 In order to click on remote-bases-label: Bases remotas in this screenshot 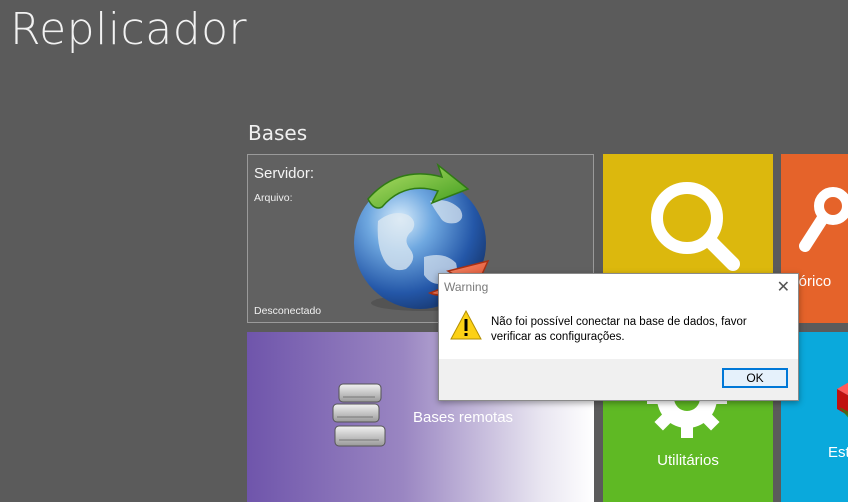, I will do `click(463, 417)`.